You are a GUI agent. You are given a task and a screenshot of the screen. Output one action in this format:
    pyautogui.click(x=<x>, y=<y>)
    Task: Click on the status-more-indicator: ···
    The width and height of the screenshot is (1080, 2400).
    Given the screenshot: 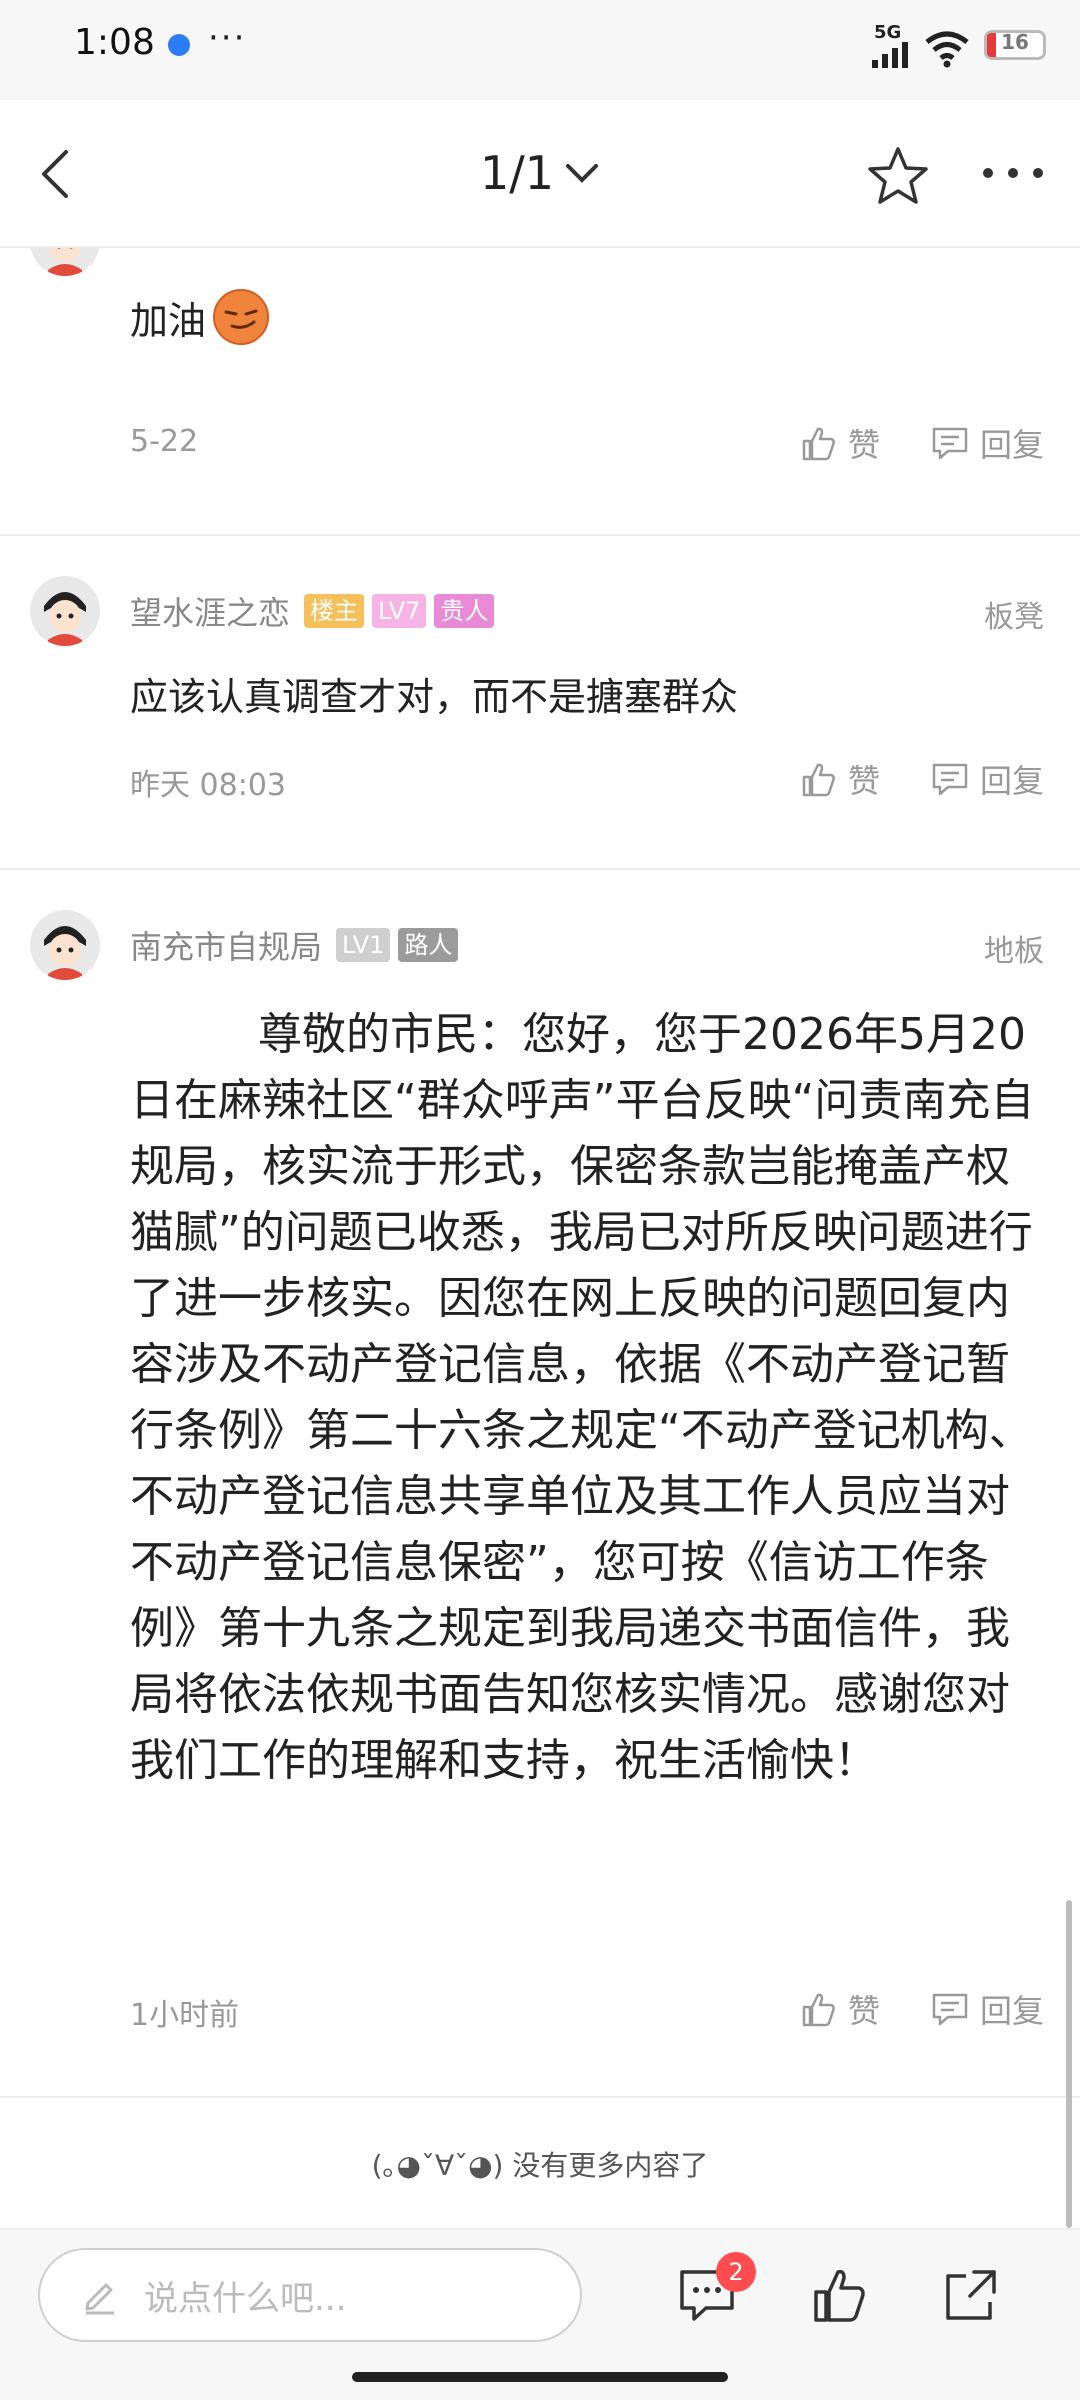 What is the action you would take?
    pyautogui.click(x=227, y=38)
    